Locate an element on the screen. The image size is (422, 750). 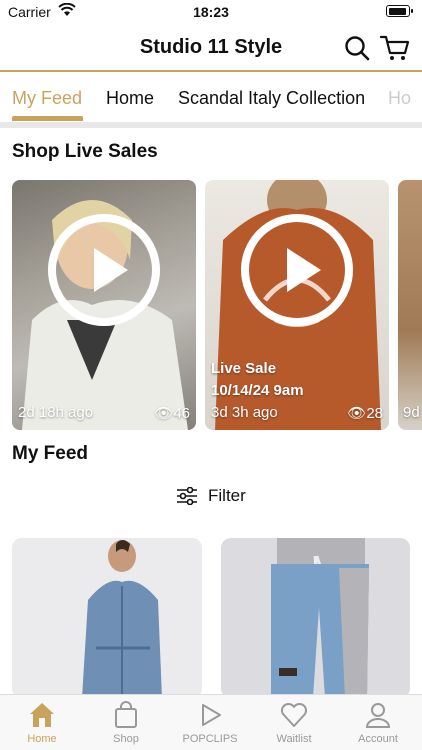
nav-waitlist: Waitlist is located at coordinates (294, 723).